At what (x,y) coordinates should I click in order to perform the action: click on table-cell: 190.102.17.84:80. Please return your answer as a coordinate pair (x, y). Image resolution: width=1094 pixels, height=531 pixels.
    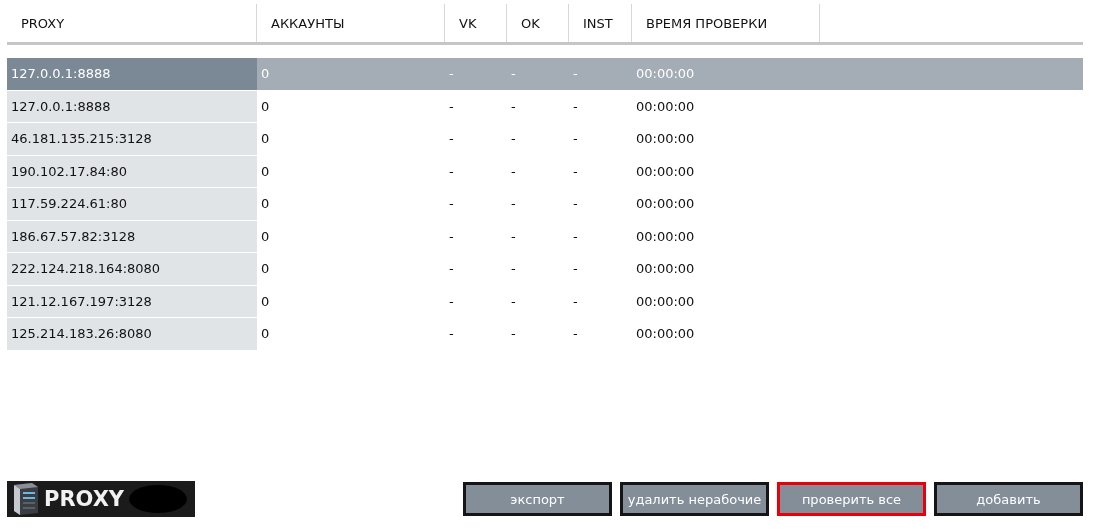
    Looking at the image, I should click on (132, 171).